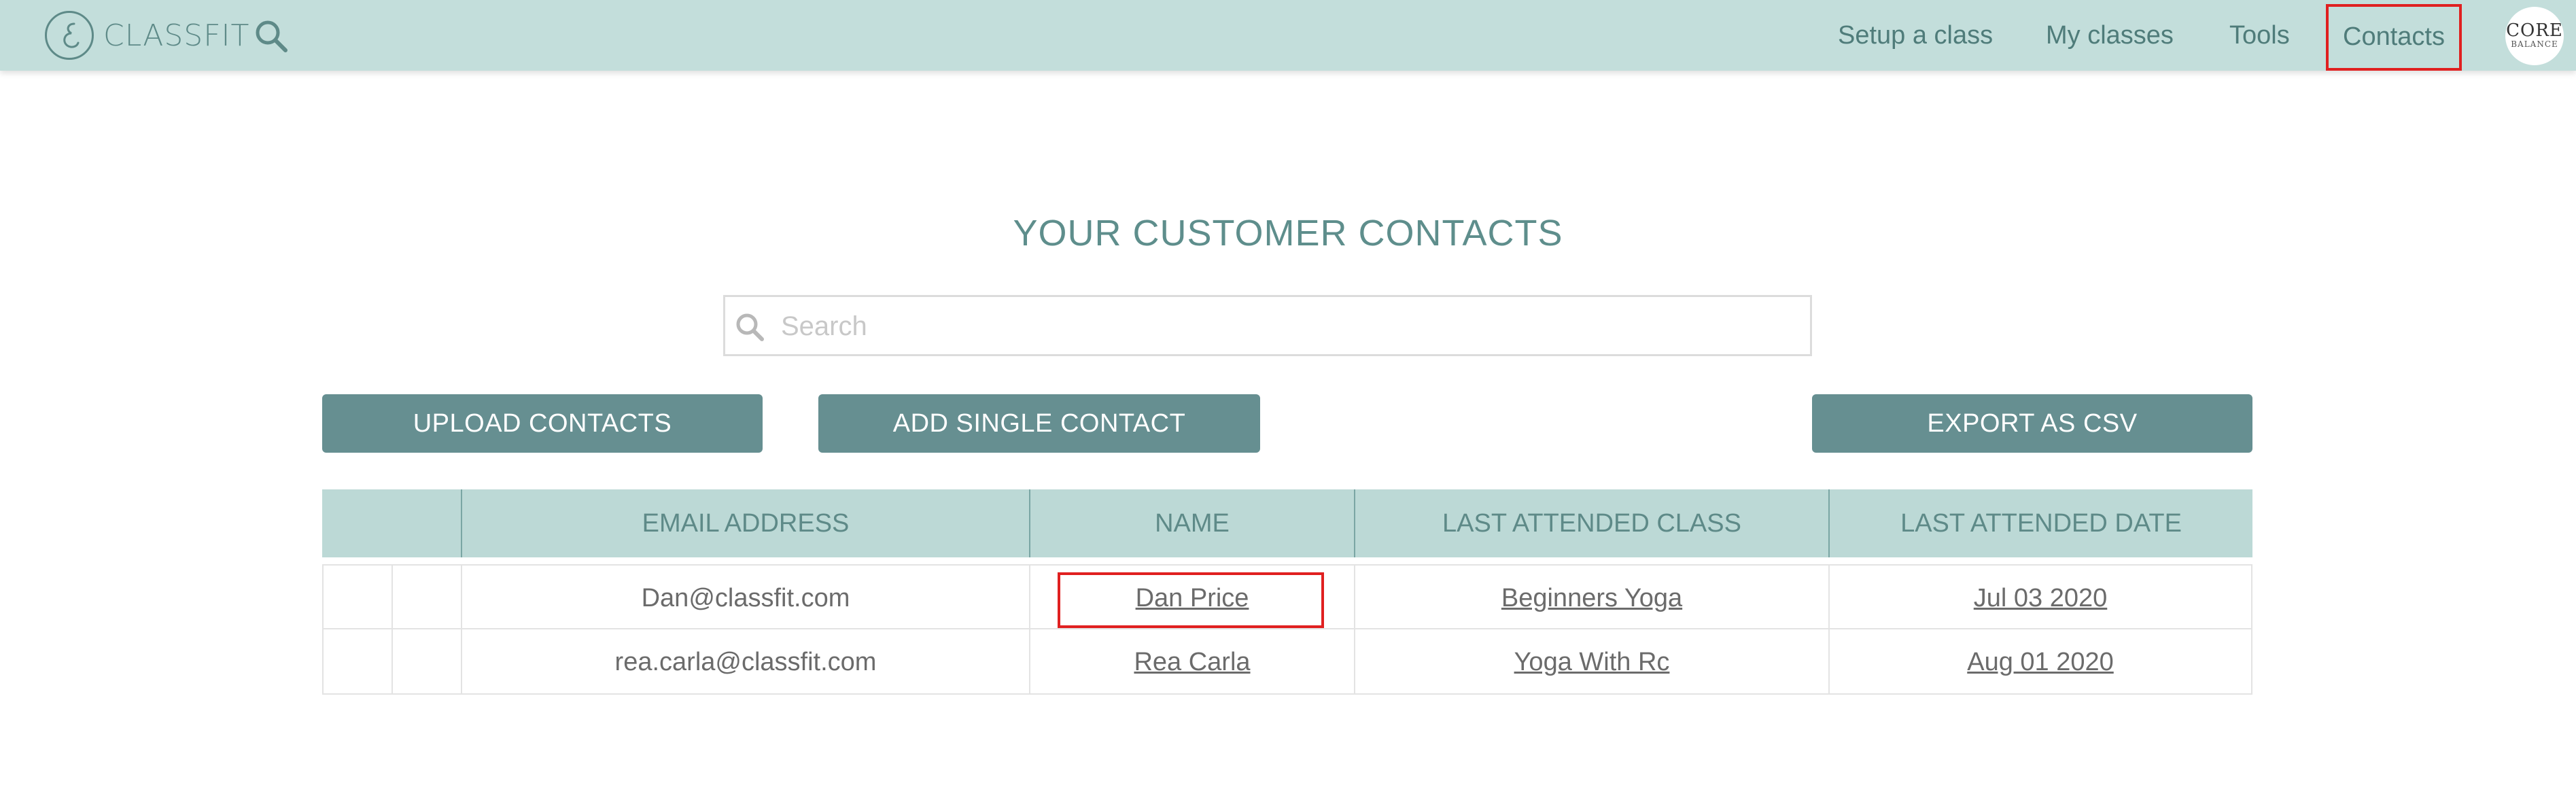 The height and width of the screenshot is (798, 2576). Describe the element at coordinates (745, 523) in the screenshot. I see `column-header-email: EMAIL ADDRESS` at that location.